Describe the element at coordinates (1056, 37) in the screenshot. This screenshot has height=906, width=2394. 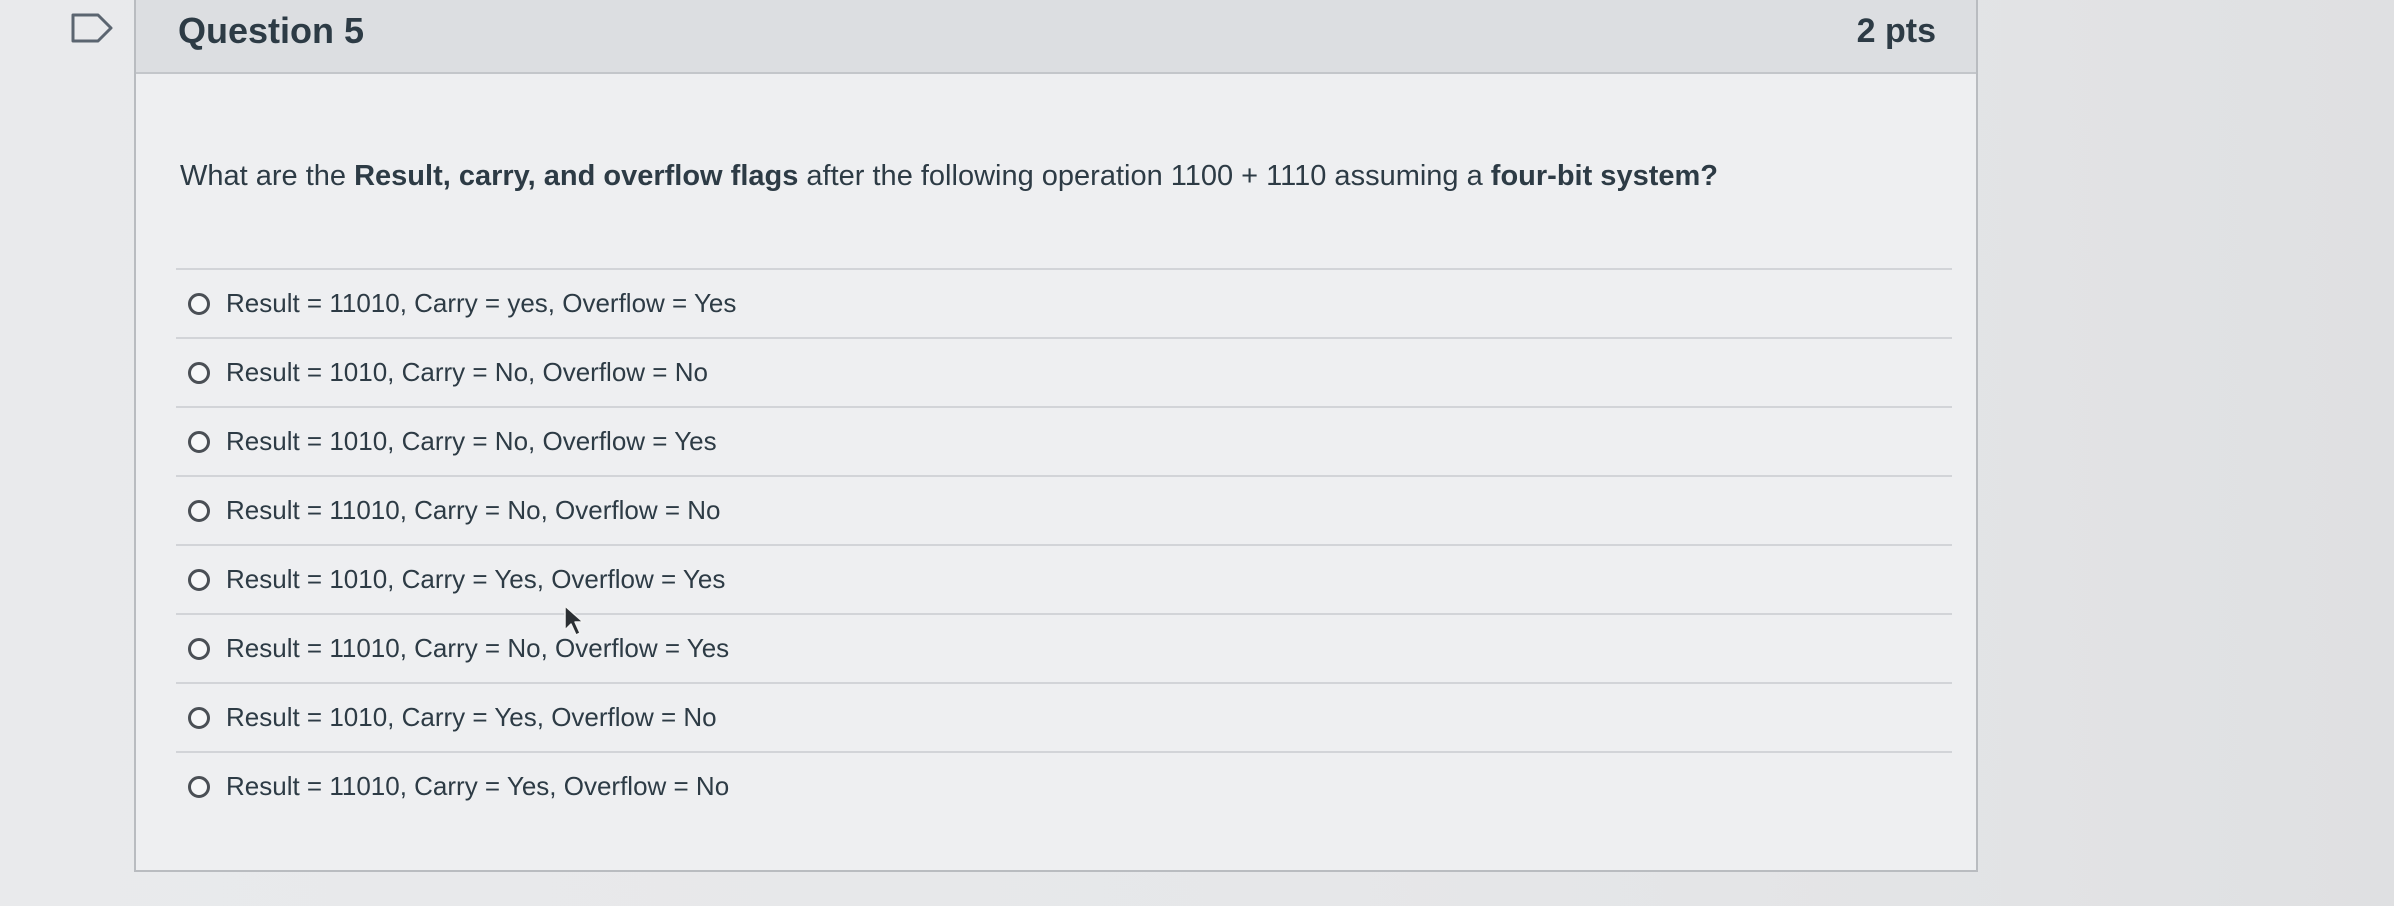
I see `question-header: Question 5 2 pts` at that location.